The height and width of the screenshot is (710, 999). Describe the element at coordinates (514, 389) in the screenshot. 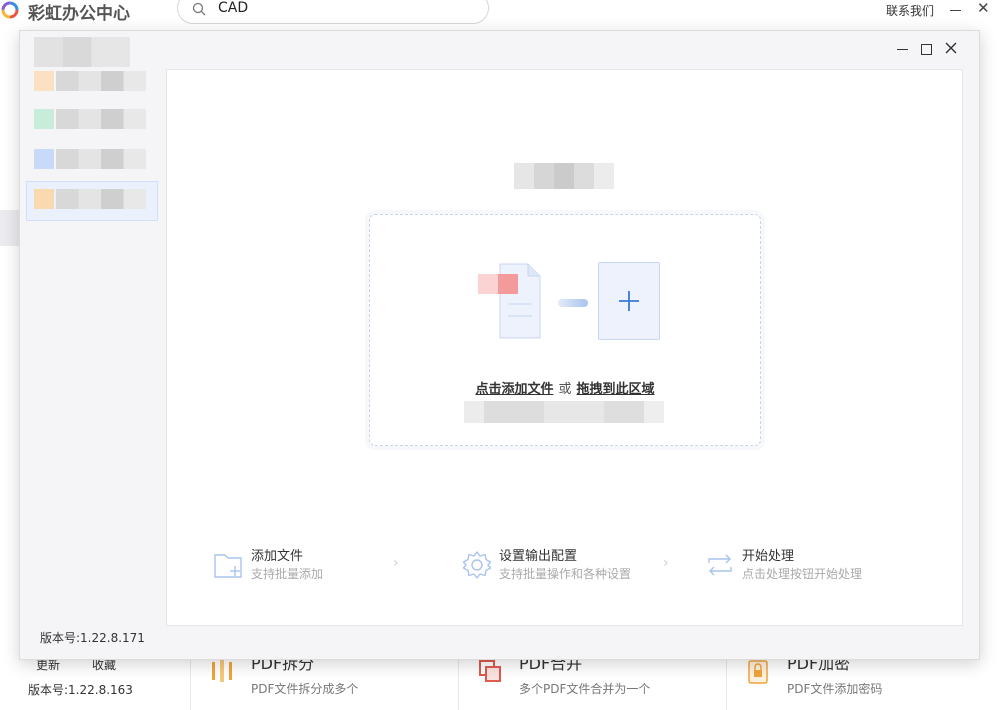

I see `click-add-file-link: 点击添加文件` at that location.